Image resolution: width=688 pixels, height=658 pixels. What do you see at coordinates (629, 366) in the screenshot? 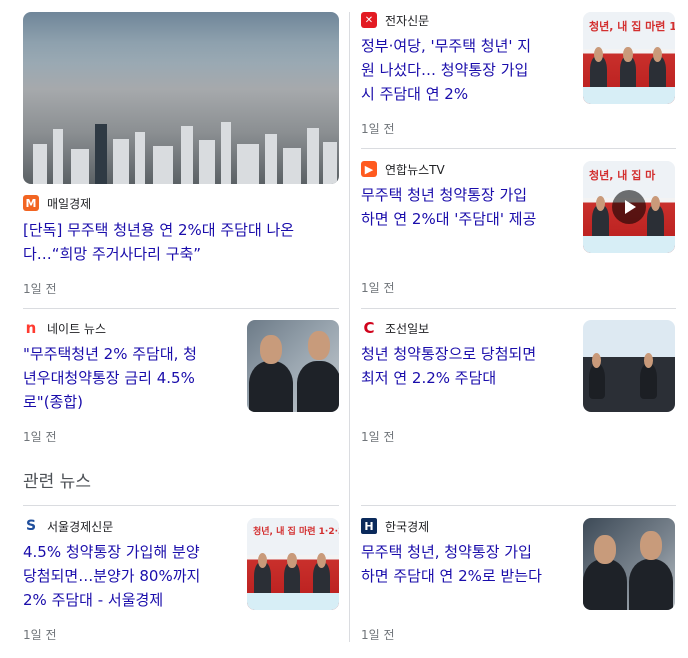
I see `press-conference-photo` at bounding box center [629, 366].